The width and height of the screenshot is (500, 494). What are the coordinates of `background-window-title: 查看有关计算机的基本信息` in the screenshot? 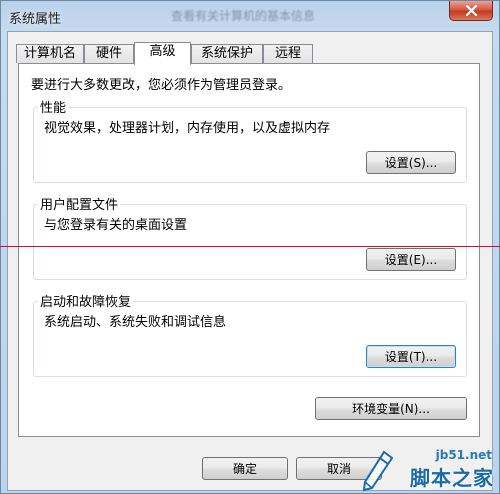 It's located at (243, 16).